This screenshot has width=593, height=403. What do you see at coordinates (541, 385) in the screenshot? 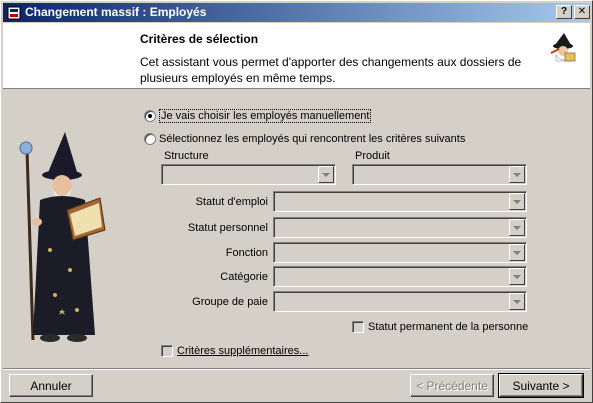
I see `next-button: Suivante >` at bounding box center [541, 385].